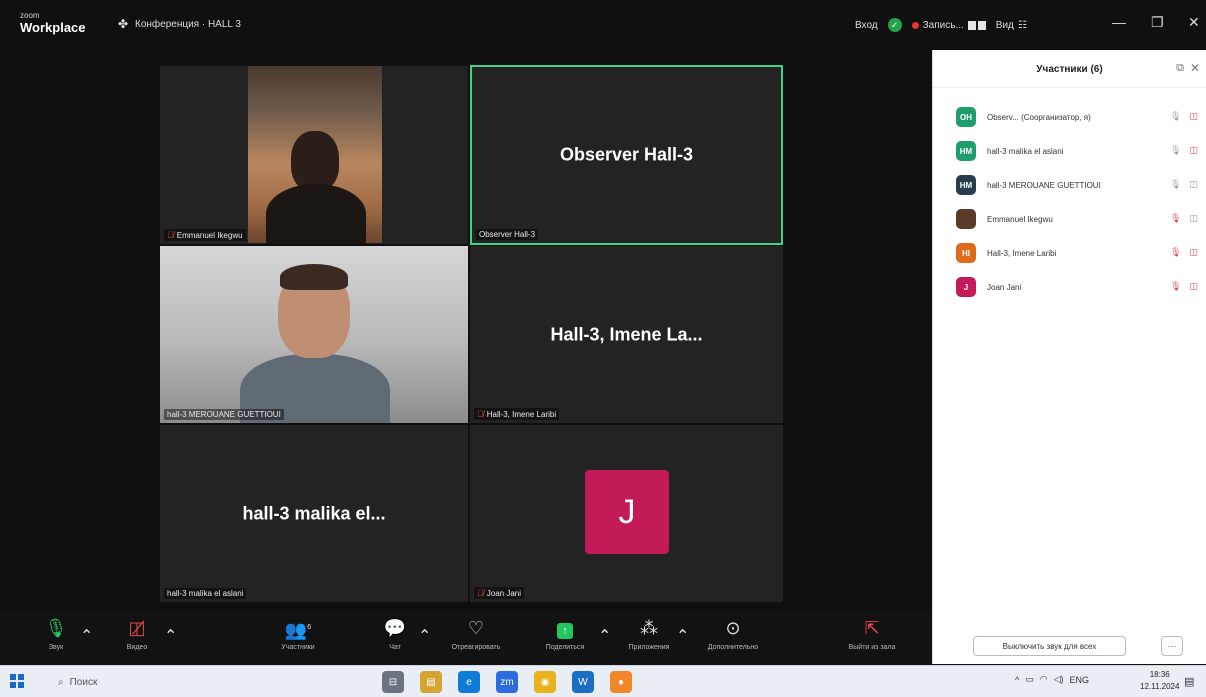 The height and width of the screenshot is (697, 1206). What do you see at coordinates (1069, 219) in the screenshot?
I see `participant-row: Emmanuel Ikegwu 🎙 ◫` at bounding box center [1069, 219].